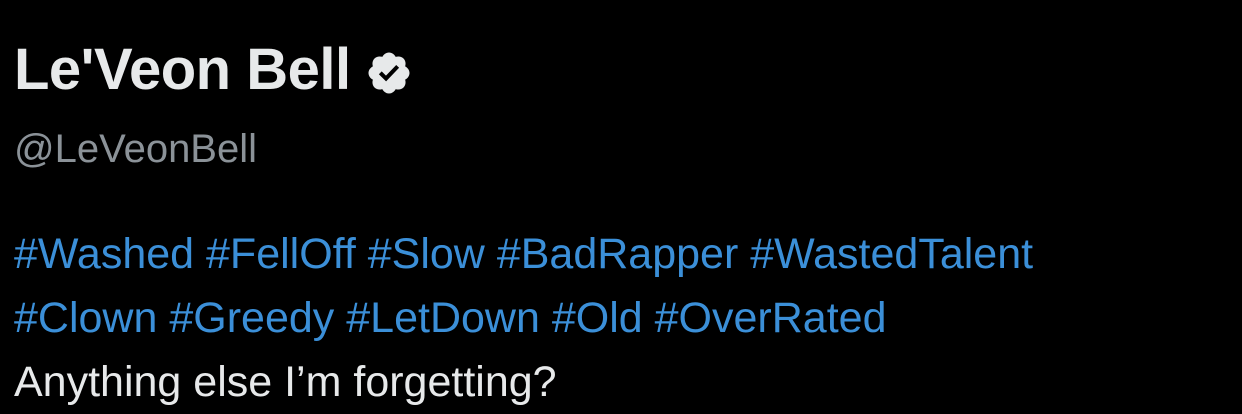  What do you see at coordinates (281, 254) in the screenshot?
I see `hashtag-link: #FellOff` at bounding box center [281, 254].